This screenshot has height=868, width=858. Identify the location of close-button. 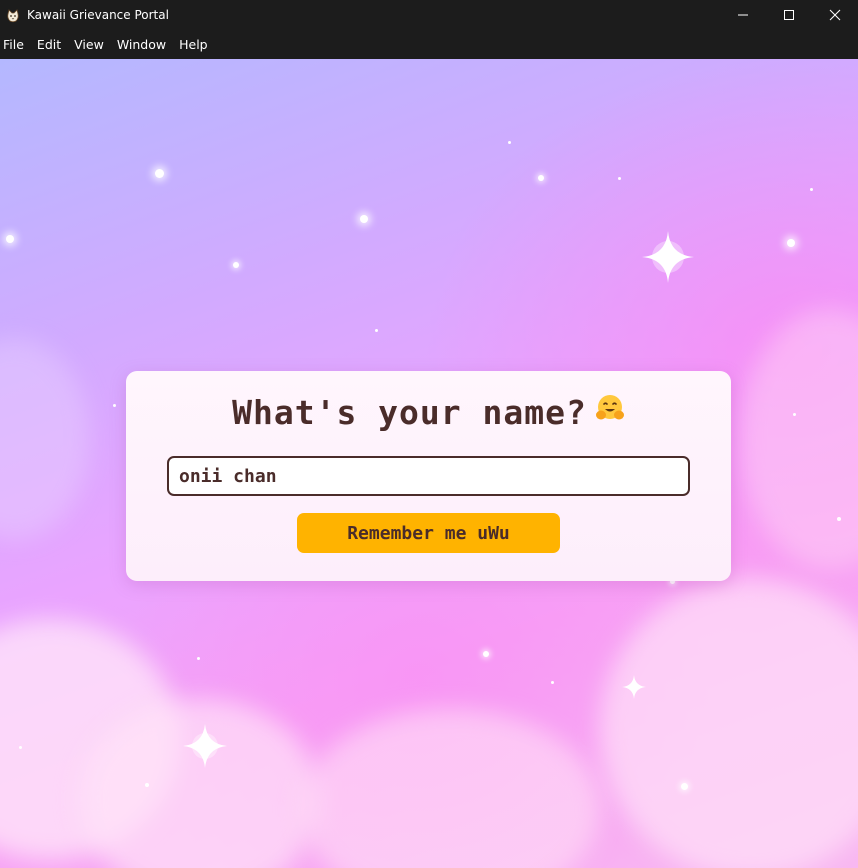
(835, 15).